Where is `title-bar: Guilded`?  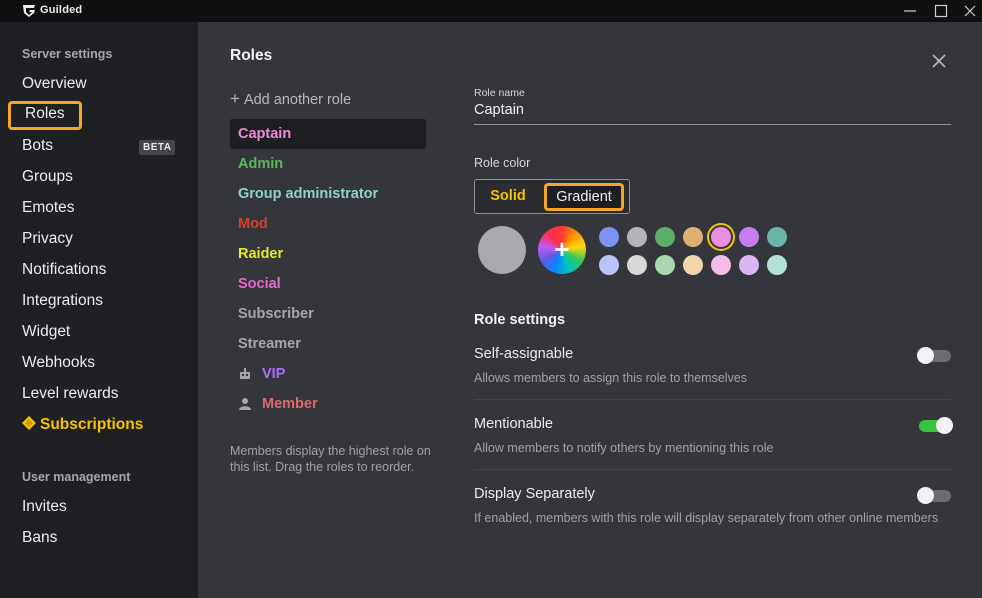
title-bar: Guilded is located at coordinates (491, 11).